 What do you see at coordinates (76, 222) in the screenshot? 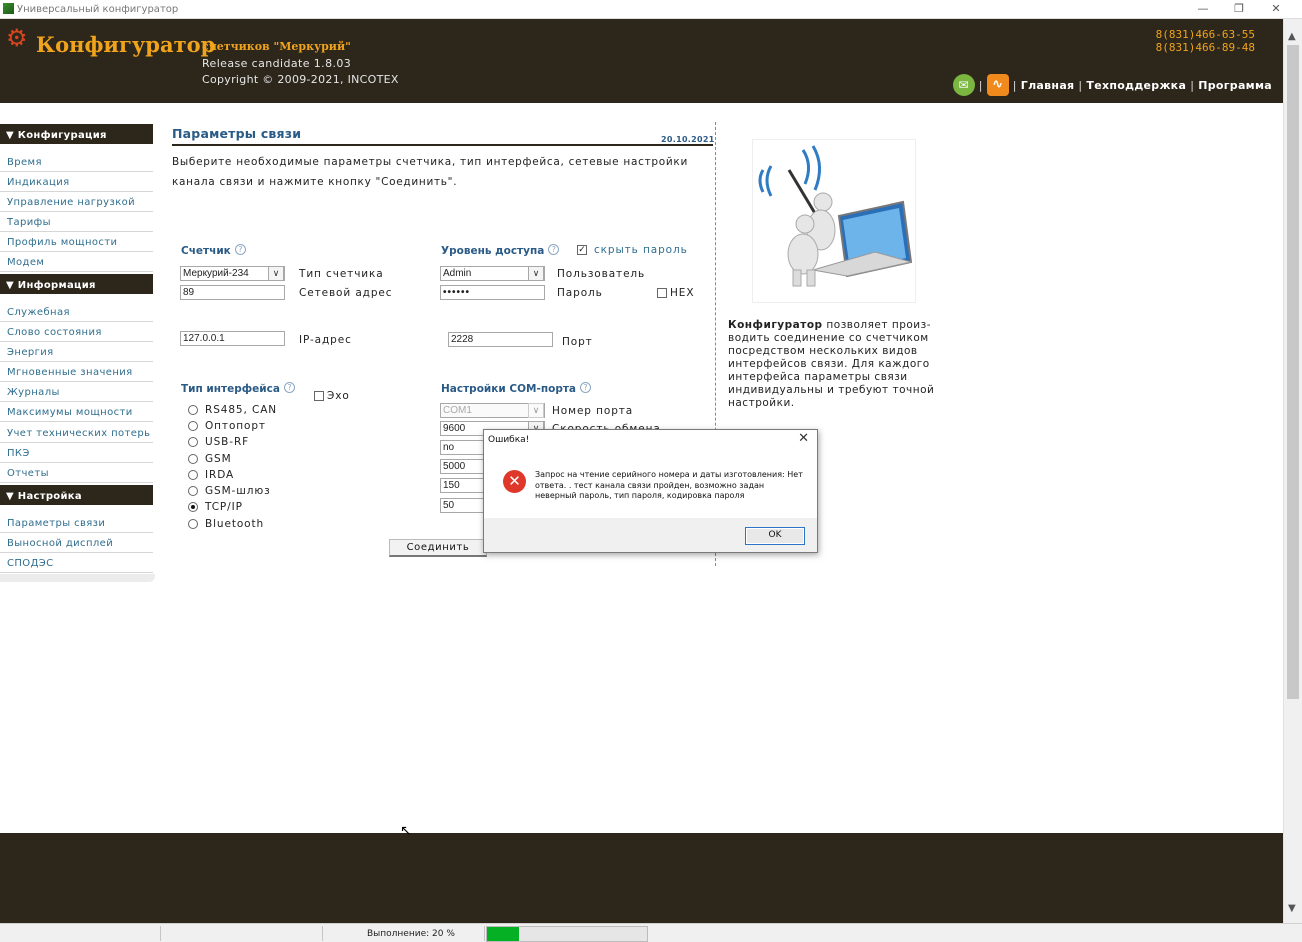
I see `sidebar-item-tariffs: Тарифы` at bounding box center [76, 222].